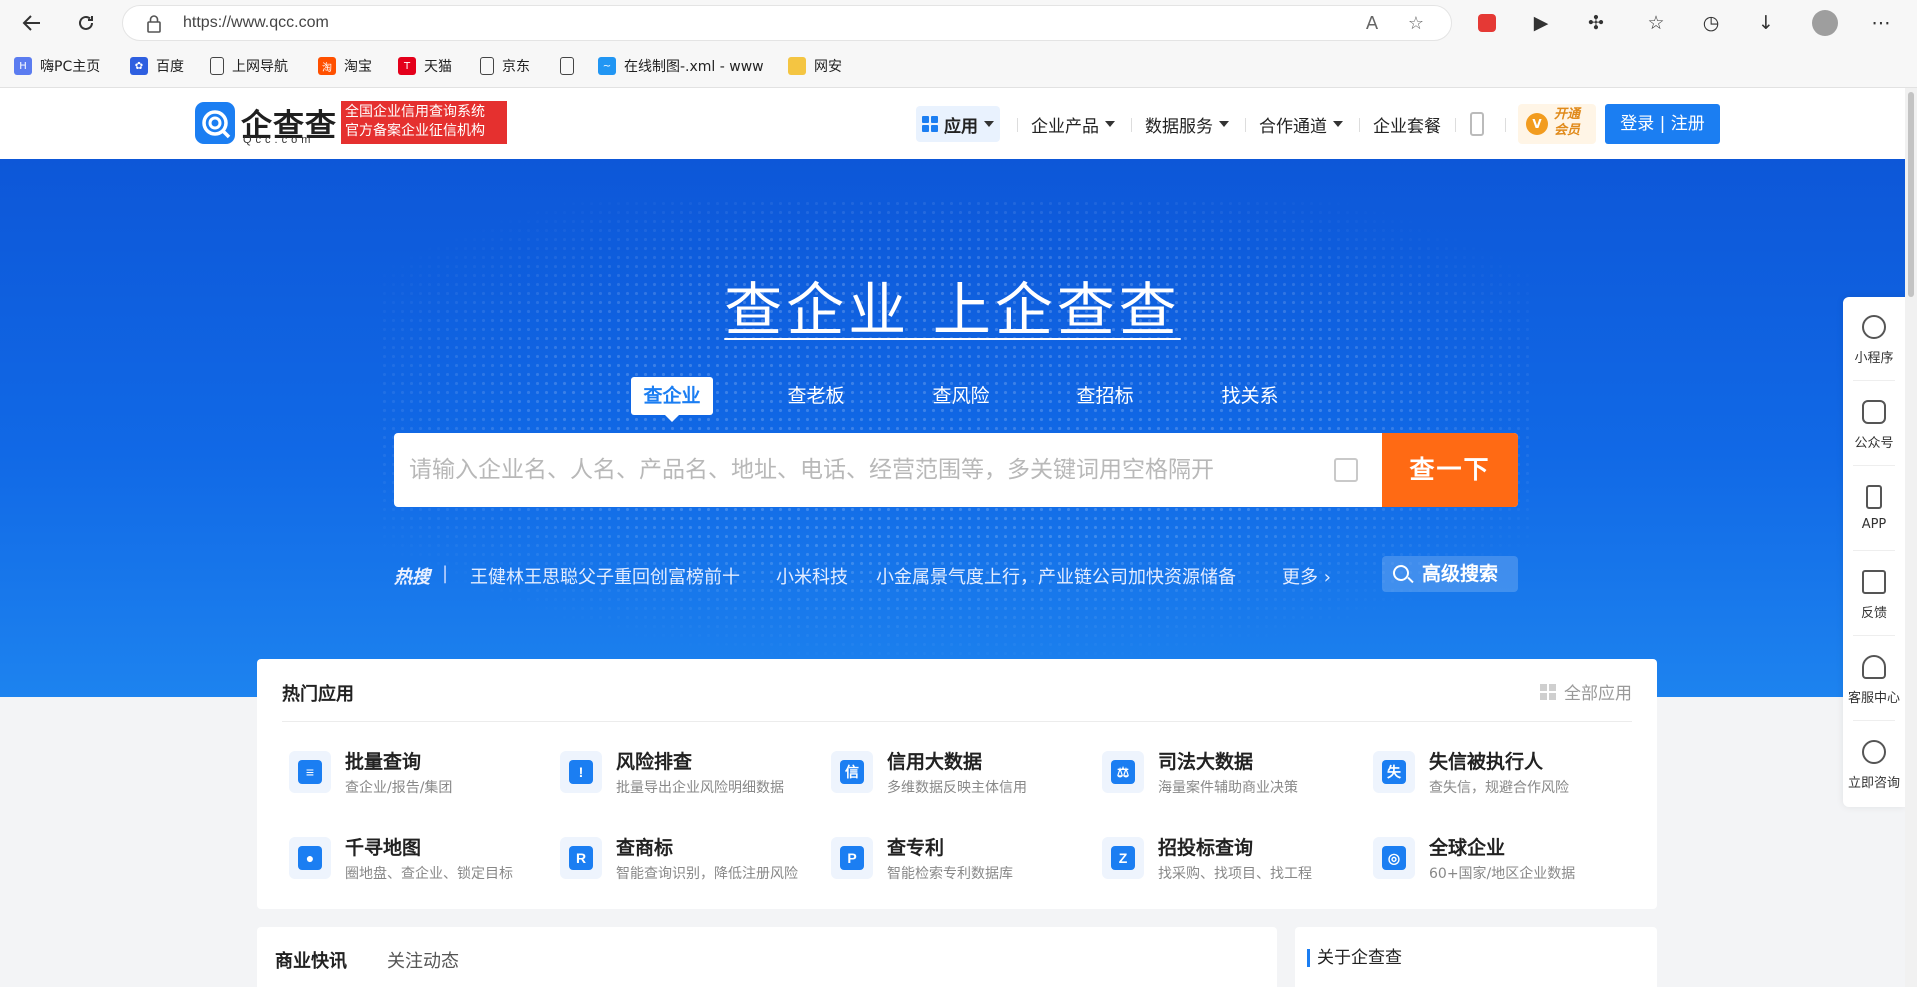  What do you see at coordinates (605, 576) in the screenshot?
I see `hot-search-item: 王健林王思聪父子重回创富榜前十` at bounding box center [605, 576].